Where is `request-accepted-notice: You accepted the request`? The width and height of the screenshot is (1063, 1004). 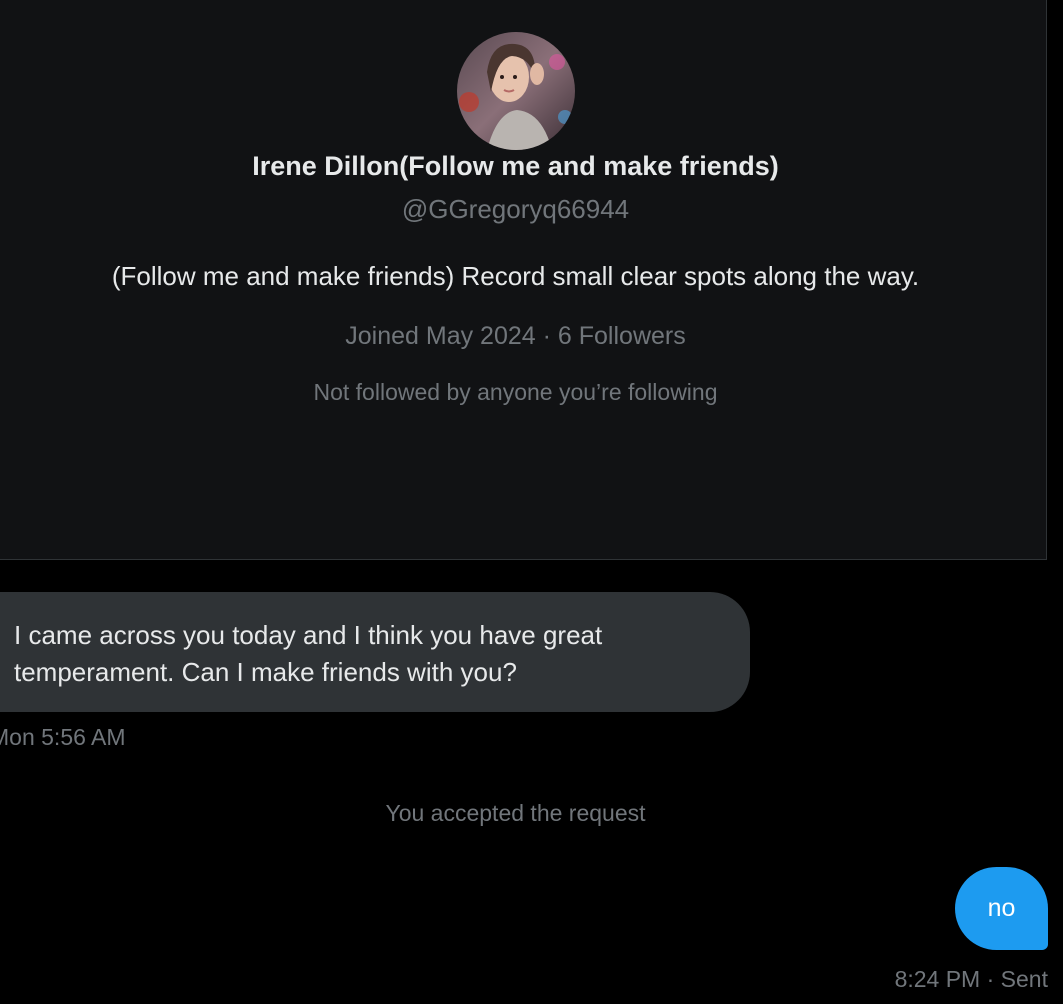
request-accepted-notice: You accepted the request is located at coordinates (515, 813).